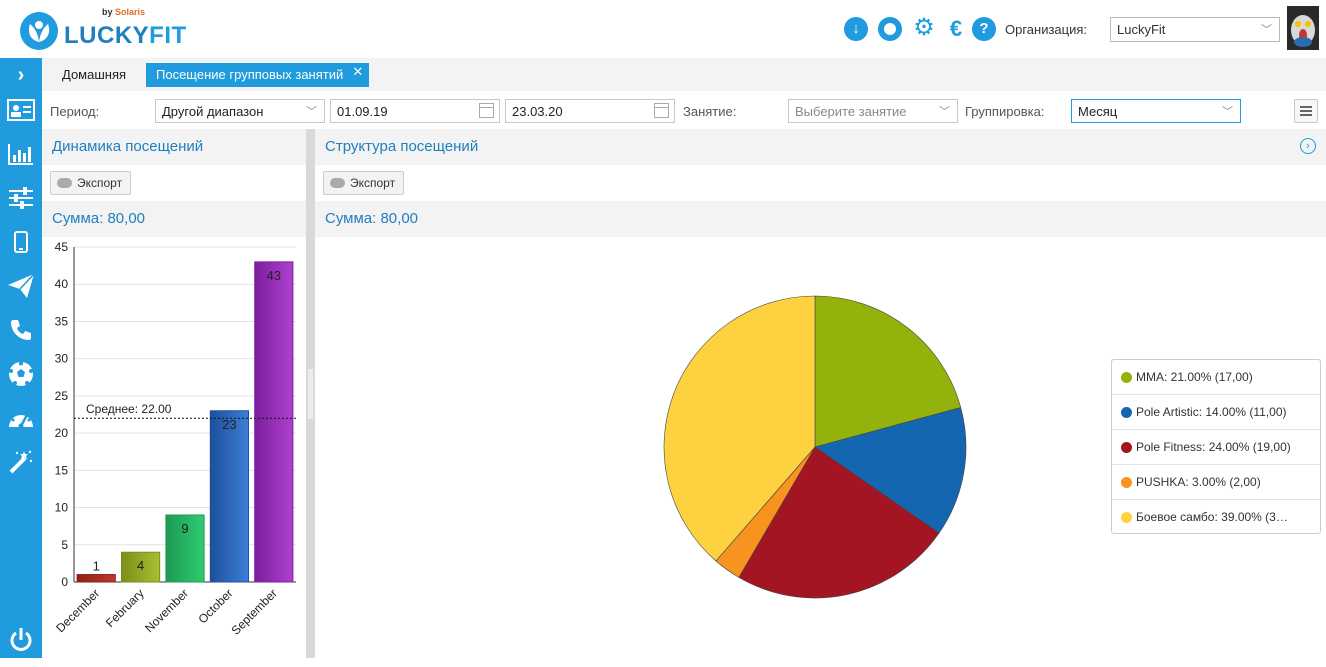 The height and width of the screenshot is (667, 1326). What do you see at coordinates (1005, 111) in the screenshot?
I see `grouping-label: Группировка:` at bounding box center [1005, 111].